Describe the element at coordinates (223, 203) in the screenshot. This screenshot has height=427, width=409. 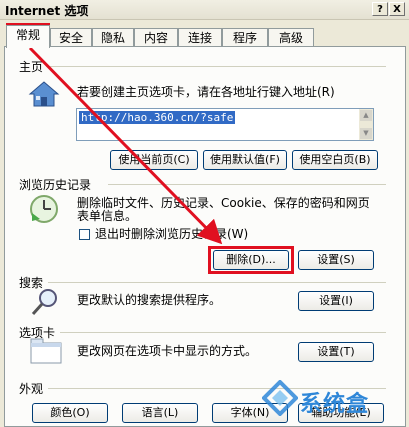
I see `history-description-1: 删除临时文件、历史记录、Cookie、保存的密码和网页` at that location.